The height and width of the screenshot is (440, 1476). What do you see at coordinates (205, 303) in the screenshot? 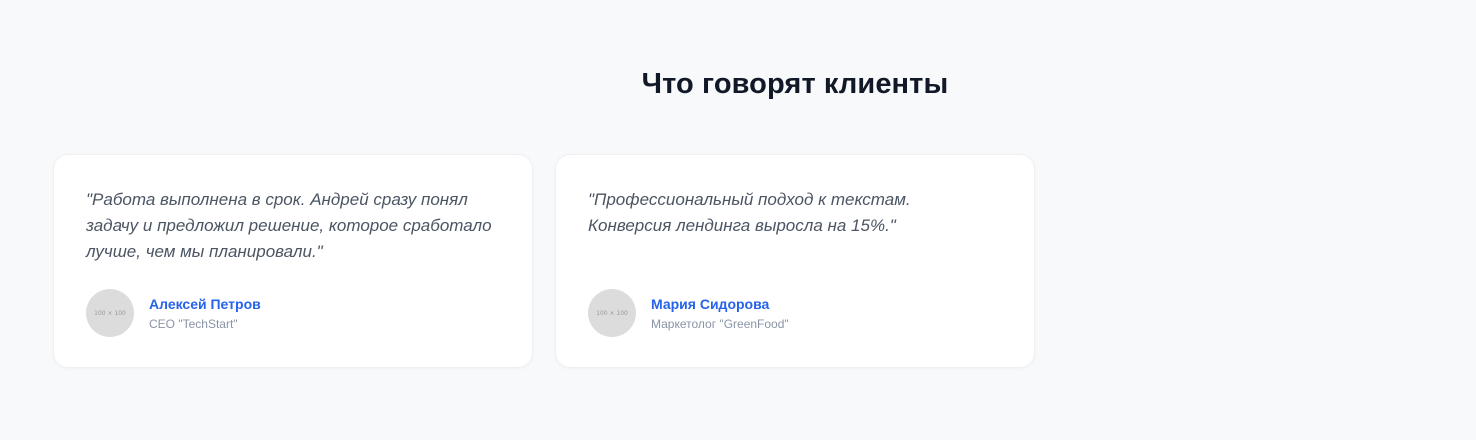
I see `author-name: Алексей Петров` at bounding box center [205, 303].